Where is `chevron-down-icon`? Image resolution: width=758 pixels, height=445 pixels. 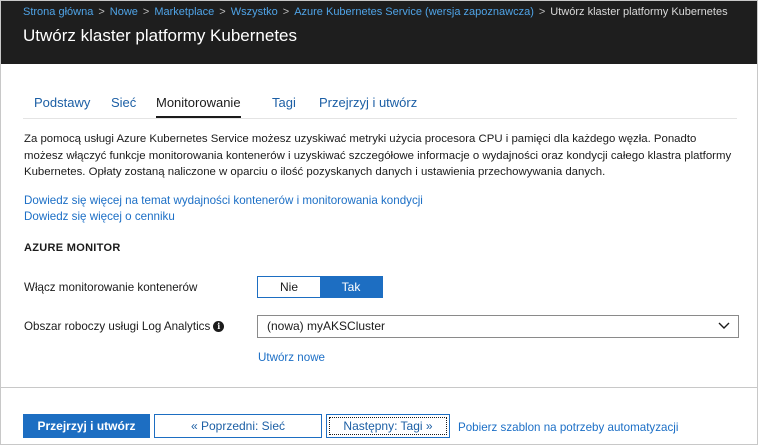 chevron-down-icon is located at coordinates (724, 325).